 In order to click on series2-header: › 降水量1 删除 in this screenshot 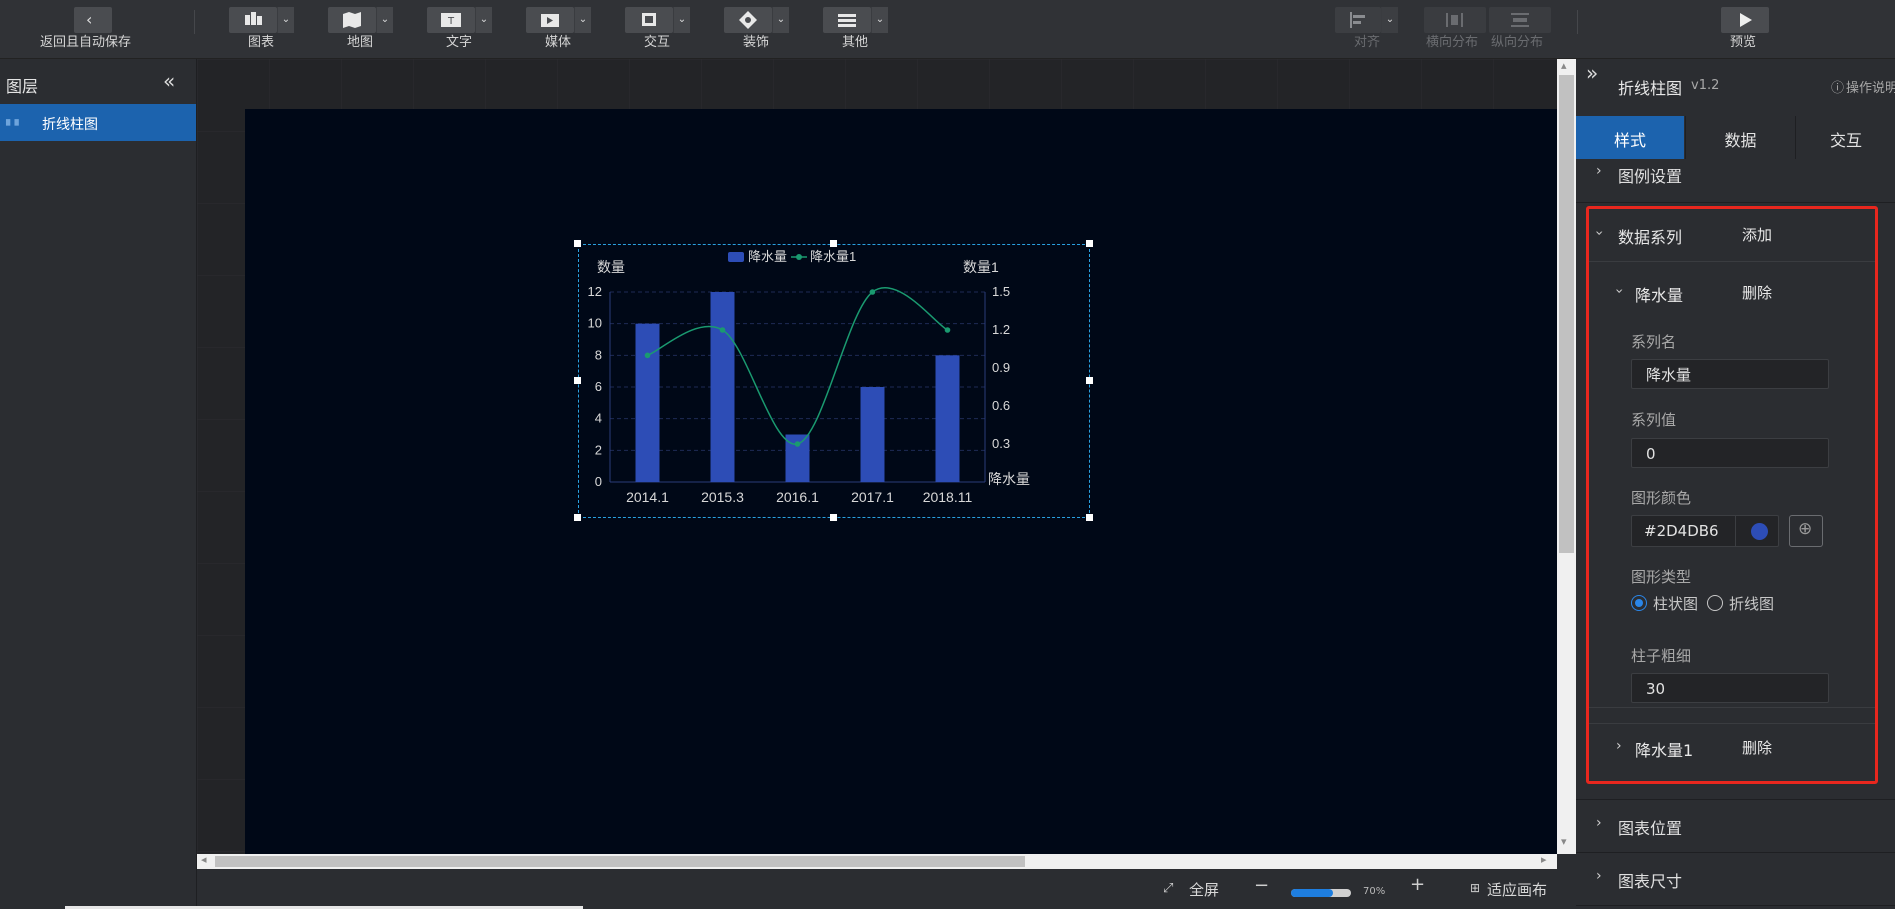, I will do `click(1732, 748)`.